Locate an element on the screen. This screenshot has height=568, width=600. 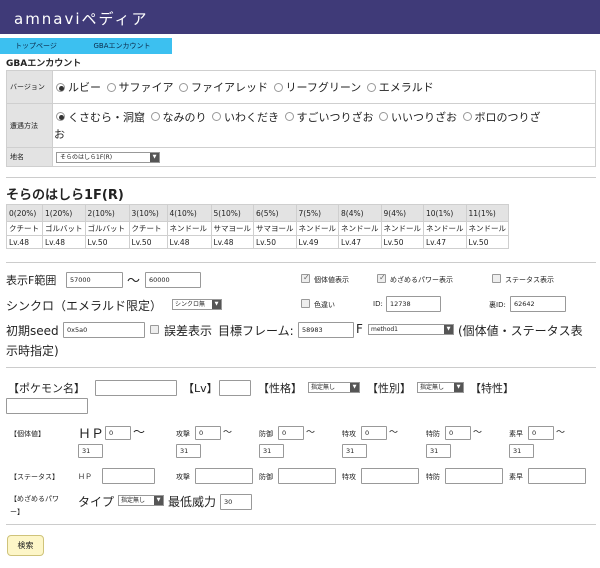
location-select: そらのはしら1F(R) ▼ is located at coordinates (108, 157).